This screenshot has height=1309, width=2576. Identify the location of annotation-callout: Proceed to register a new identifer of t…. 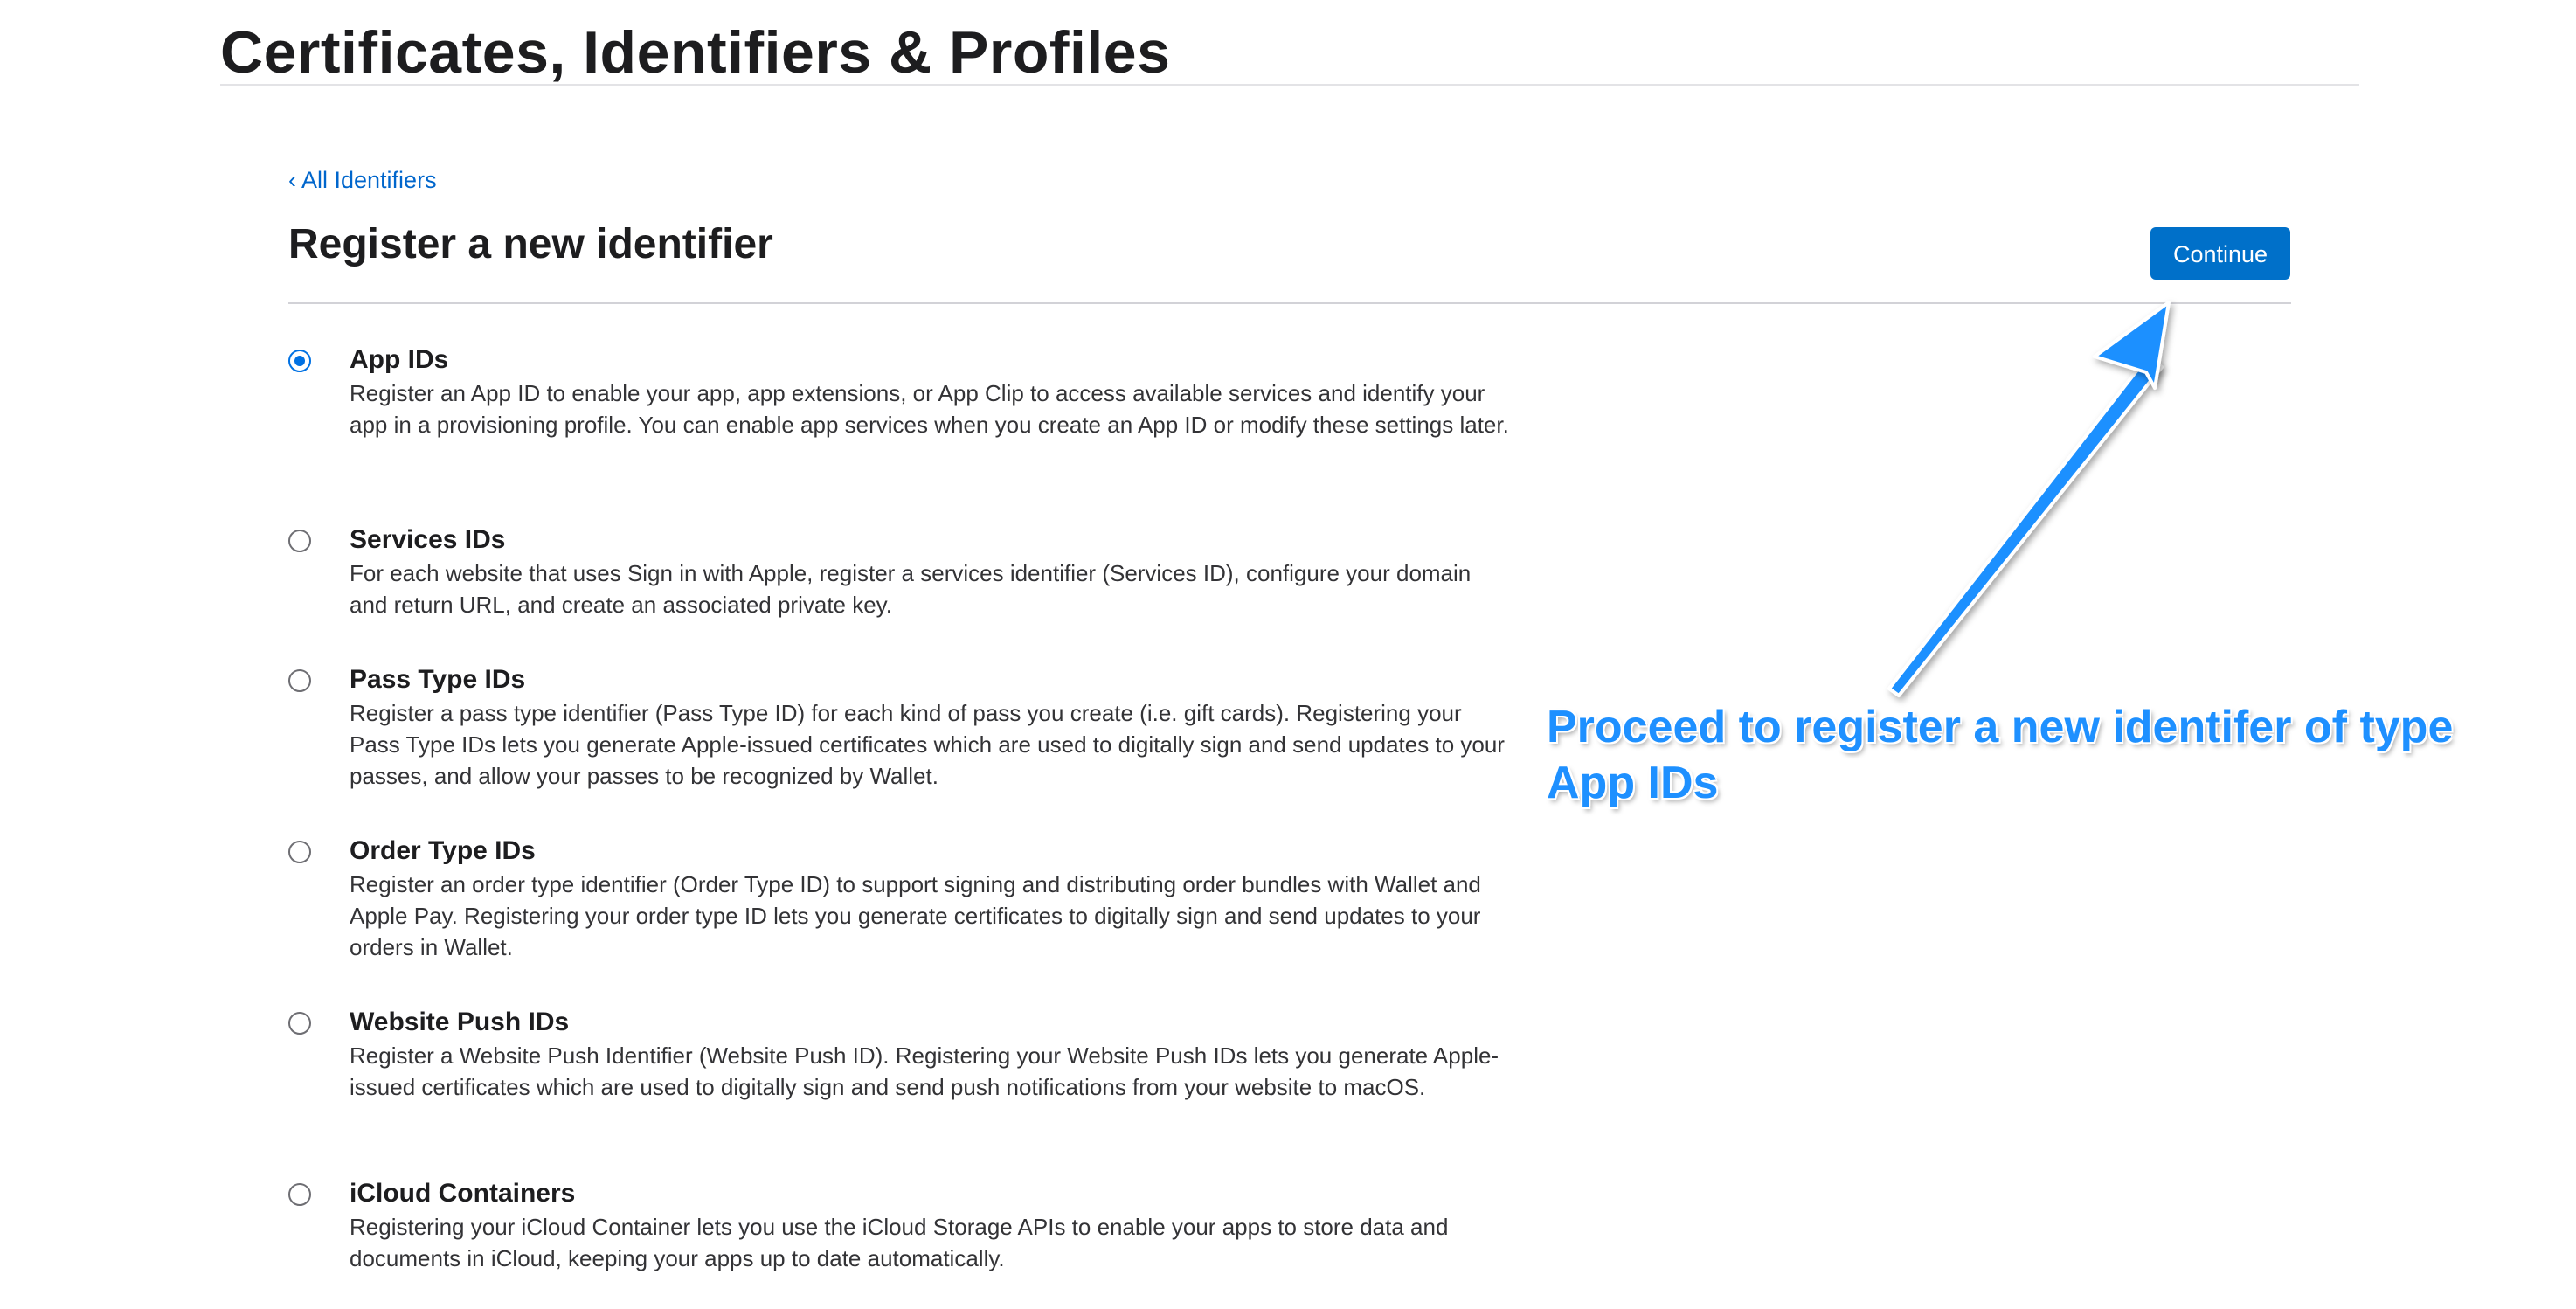
(2000, 755).